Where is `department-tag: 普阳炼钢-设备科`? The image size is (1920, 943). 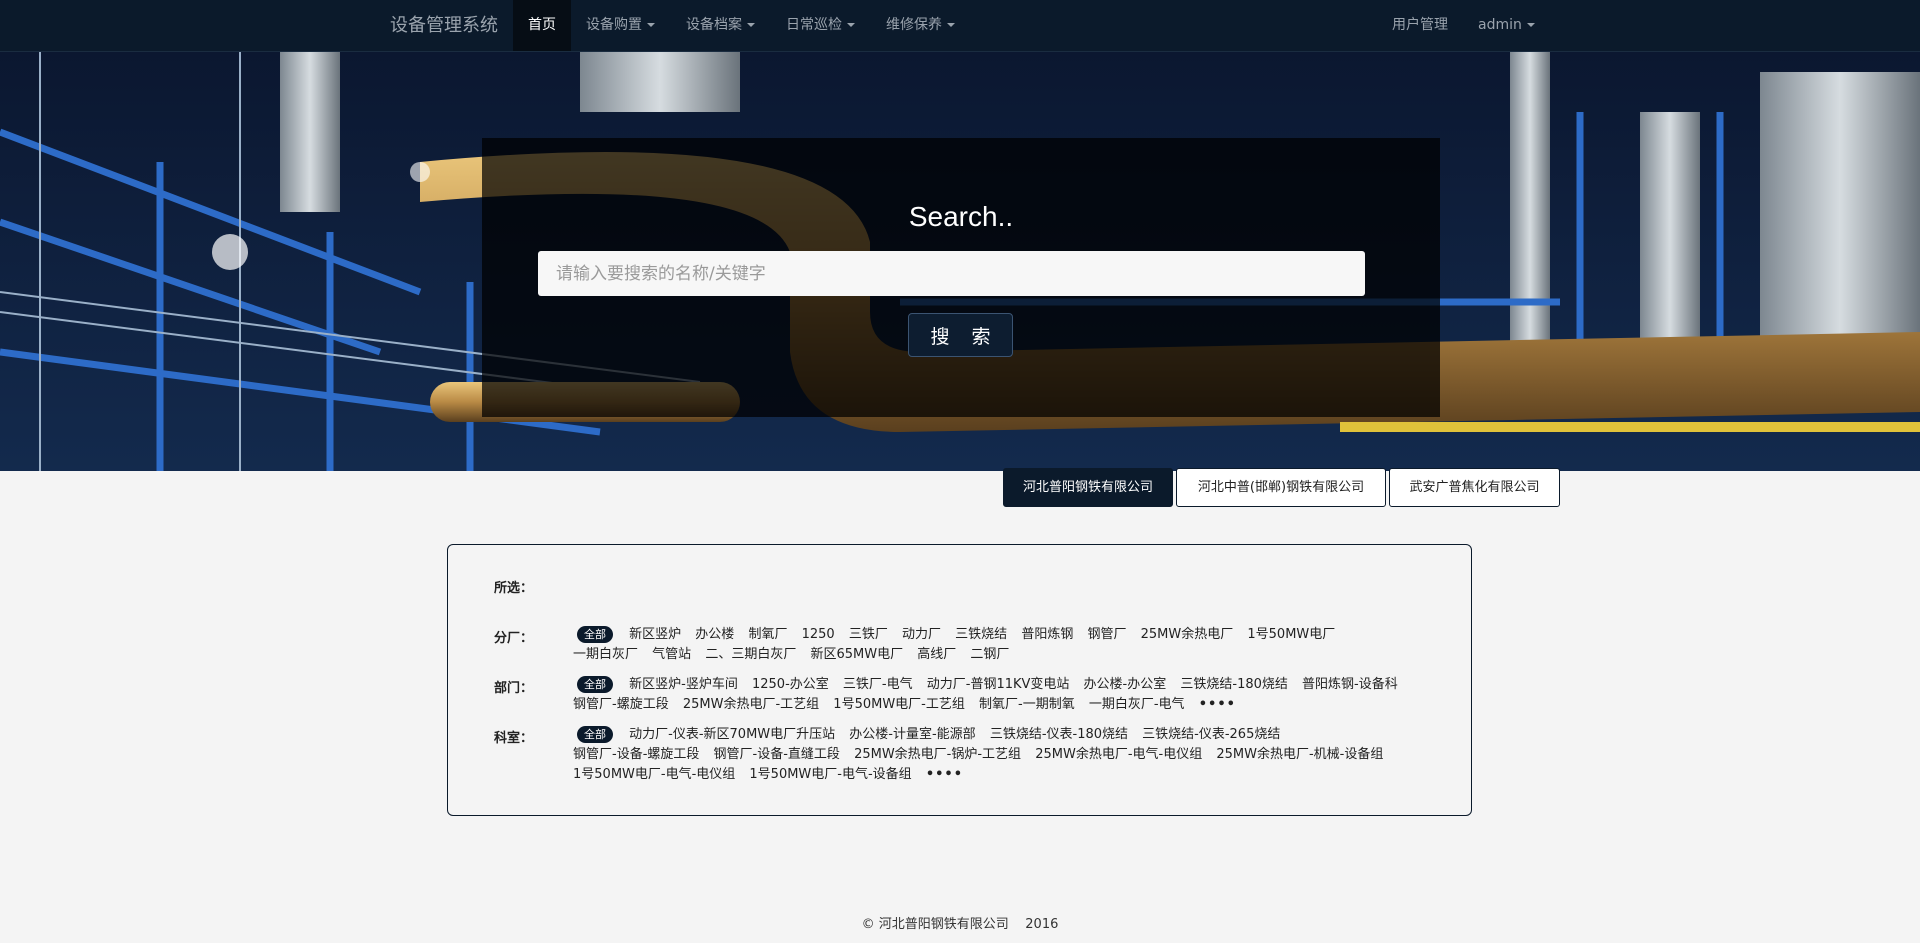
department-tag: 普阳炼钢-设备科 is located at coordinates (1350, 685).